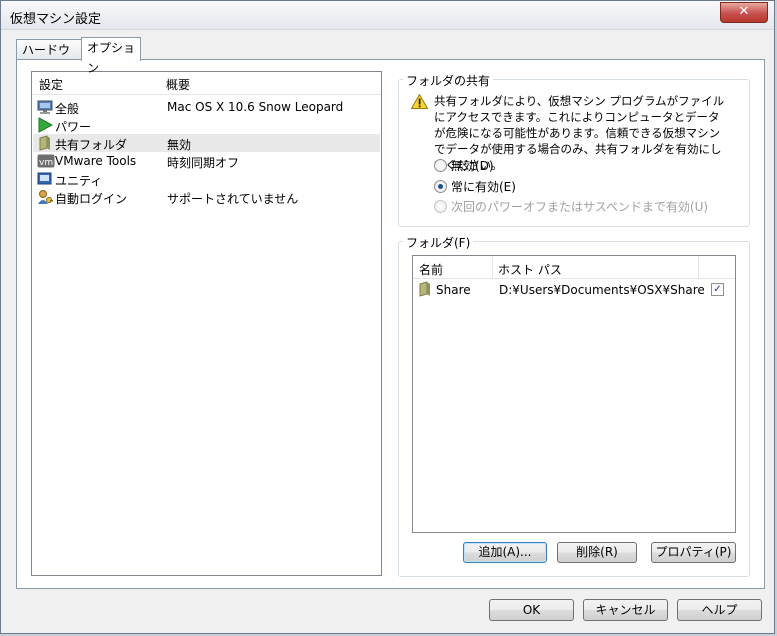 This screenshot has width=777, height=636. What do you see at coordinates (45, 179) in the screenshot?
I see `unity-icon` at bounding box center [45, 179].